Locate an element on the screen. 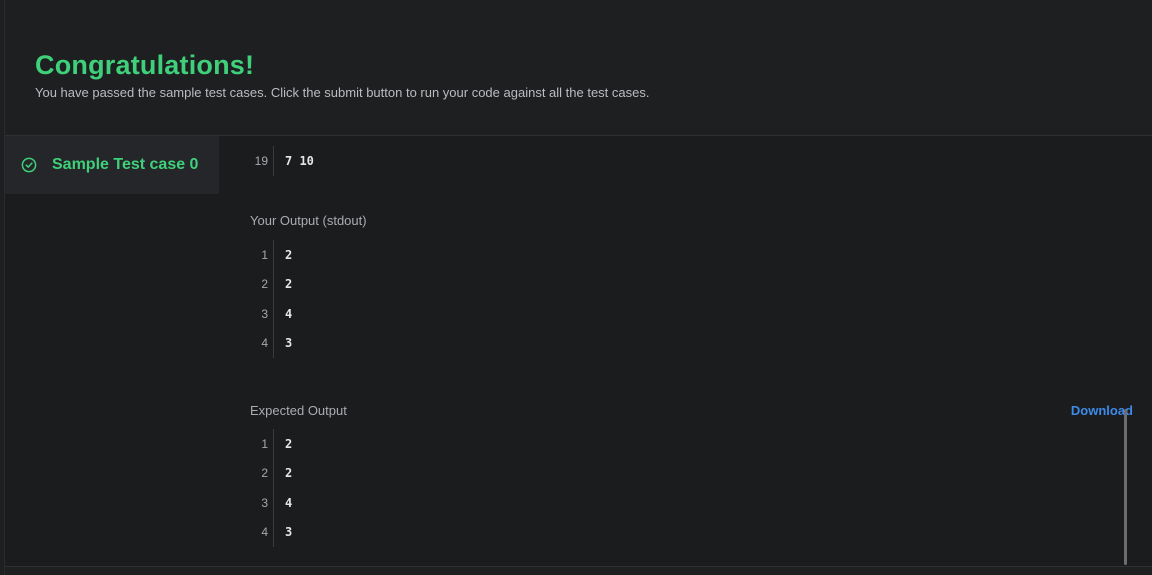 This screenshot has width=1152, height=575. tab-label: Sample Test case 0 is located at coordinates (125, 164).